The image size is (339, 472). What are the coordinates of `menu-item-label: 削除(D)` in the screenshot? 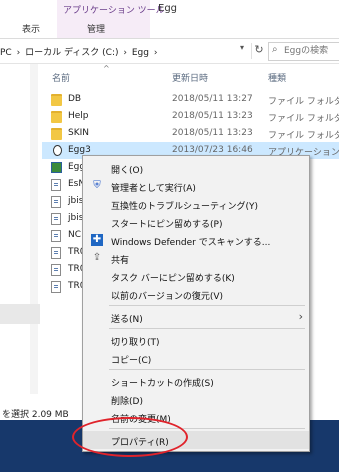 It's located at (127, 402).